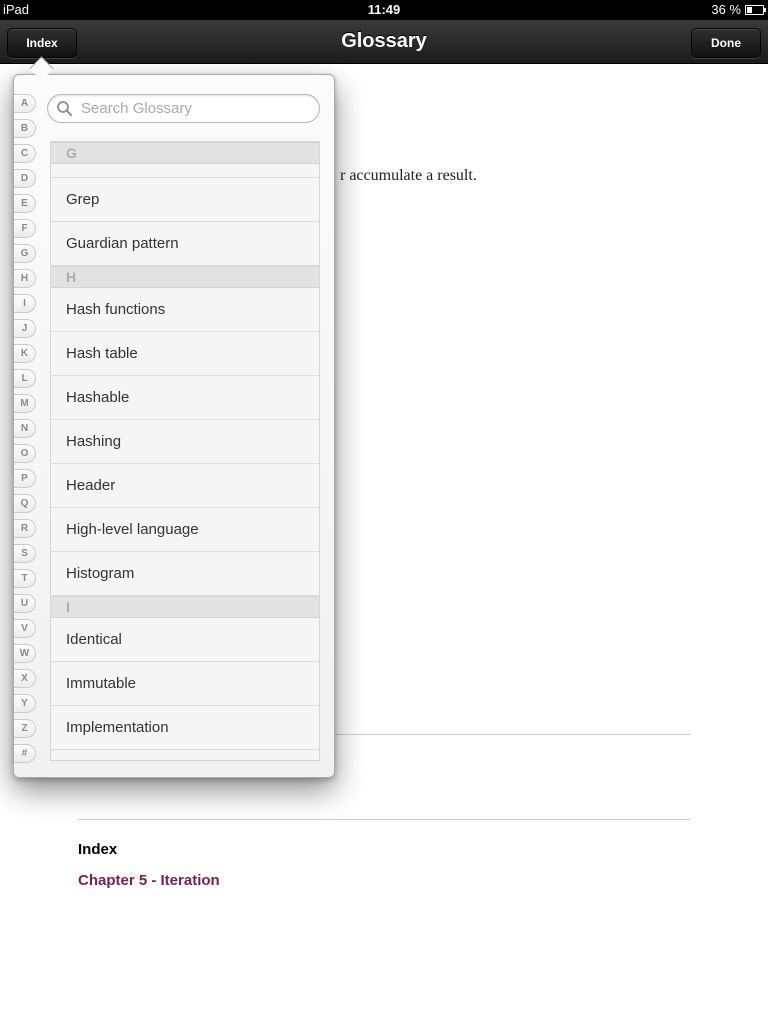 Image resolution: width=768 pixels, height=1024 pixels. What do you see at coordinates (185, 398) in the screenshot?
I see `glossary-term-row: Hashable` at bounding box center [185, 398].